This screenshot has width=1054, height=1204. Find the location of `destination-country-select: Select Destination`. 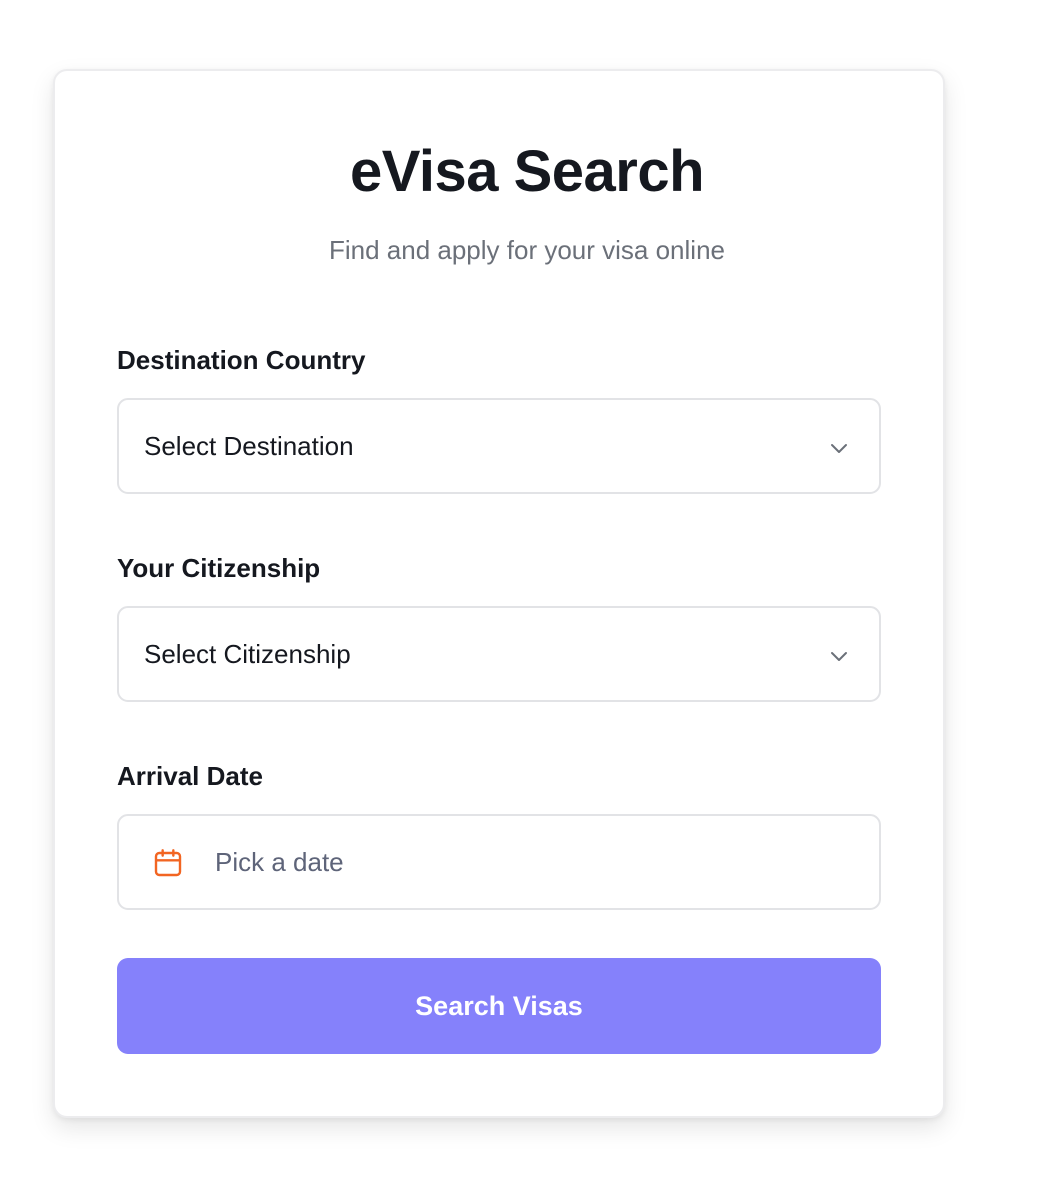

destination-country-select: Select Destination is located at coordinates (499, 446).